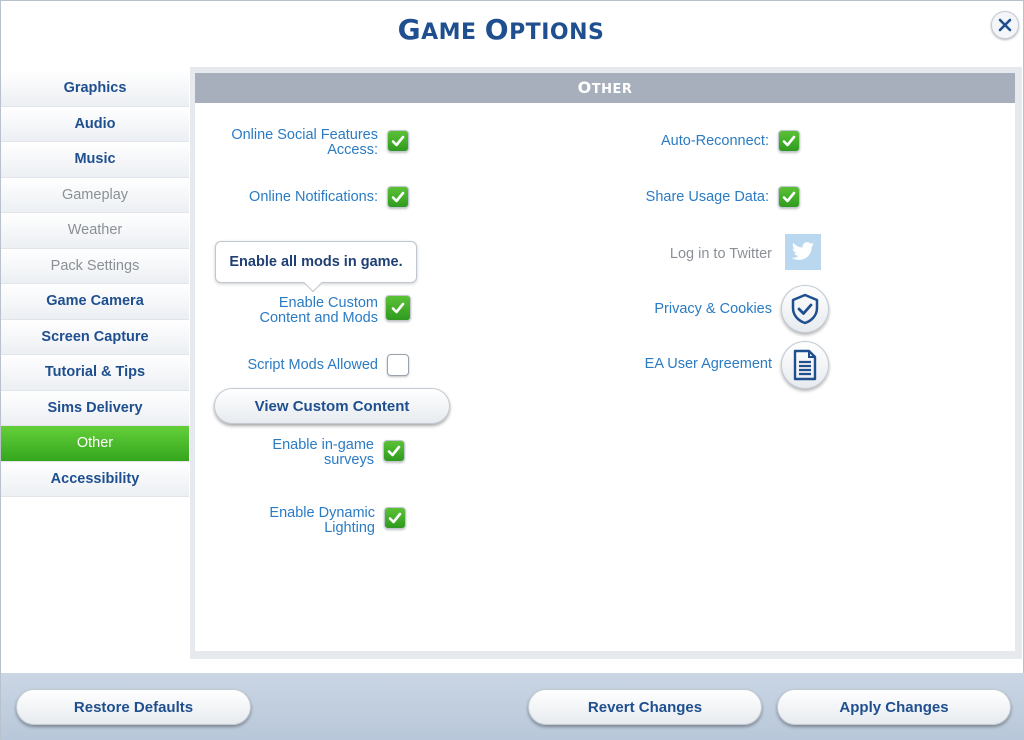 Image resolution: width=1024 pixels, height=740 pixels. I want to click on sidebar-item-music: Music, so click(95, 160).